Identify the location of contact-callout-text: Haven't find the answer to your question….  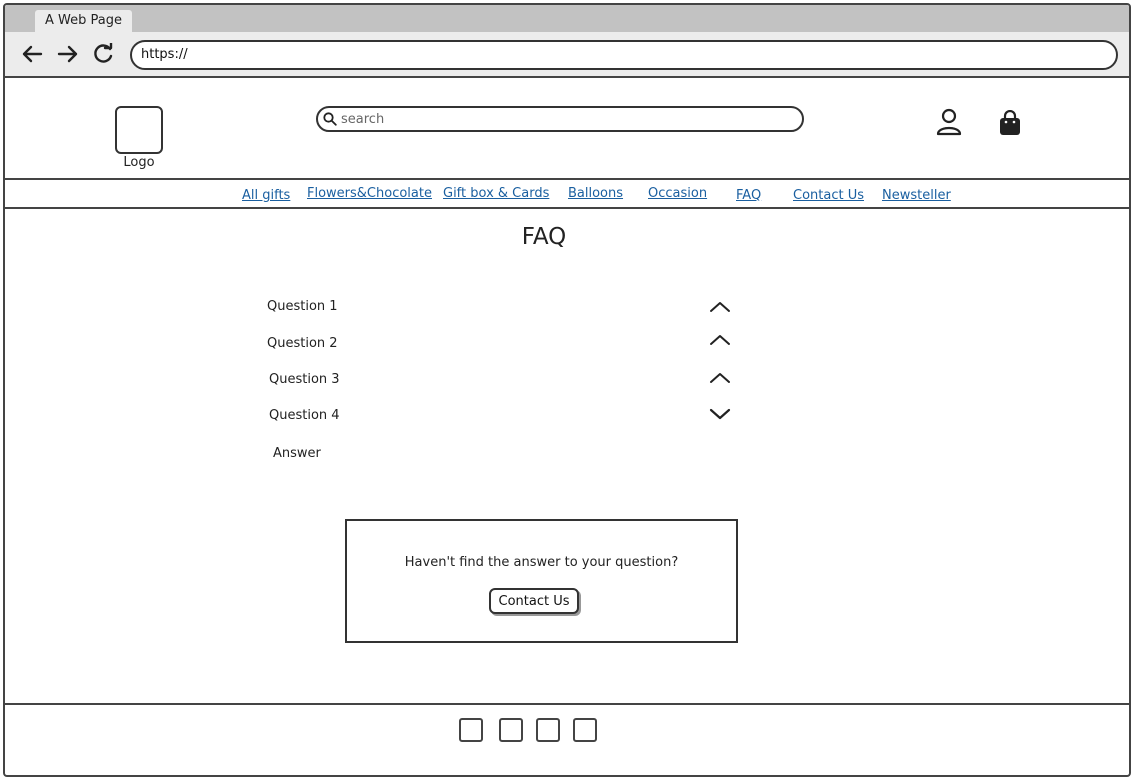
(541, 562).